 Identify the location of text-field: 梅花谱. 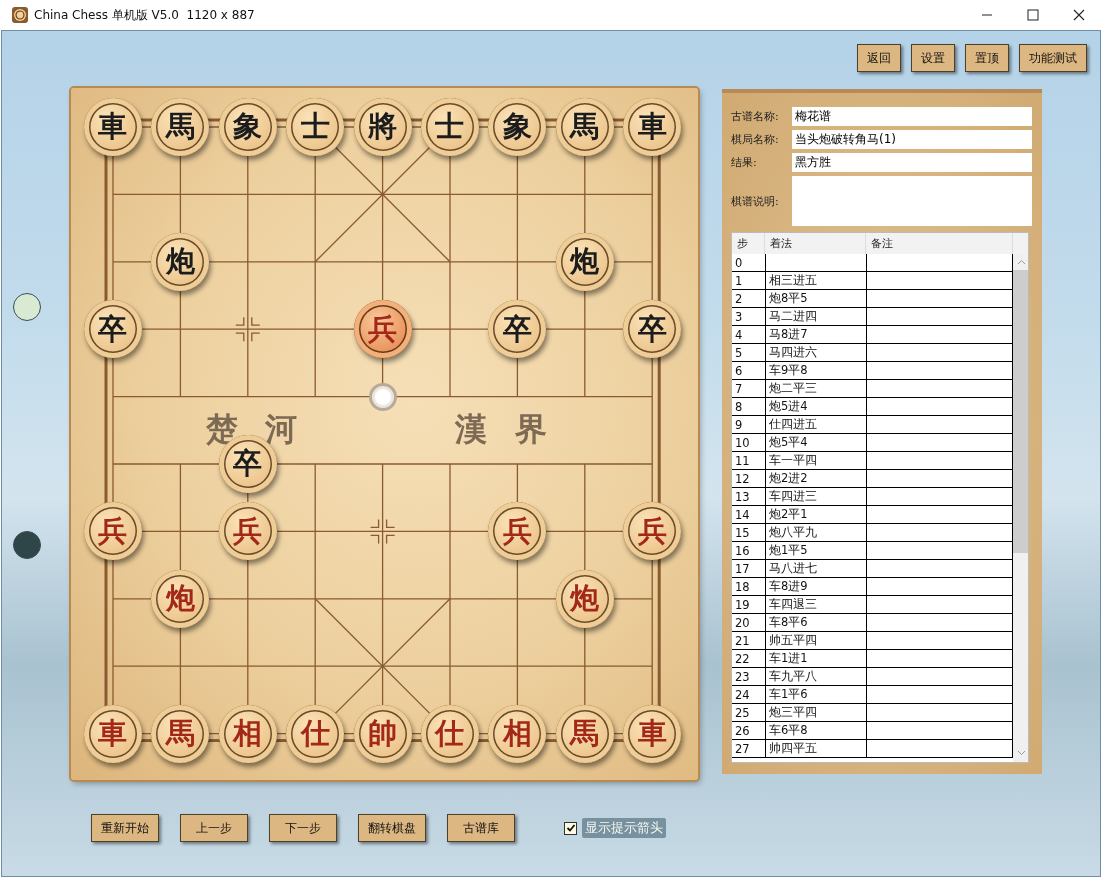
(912, 116).